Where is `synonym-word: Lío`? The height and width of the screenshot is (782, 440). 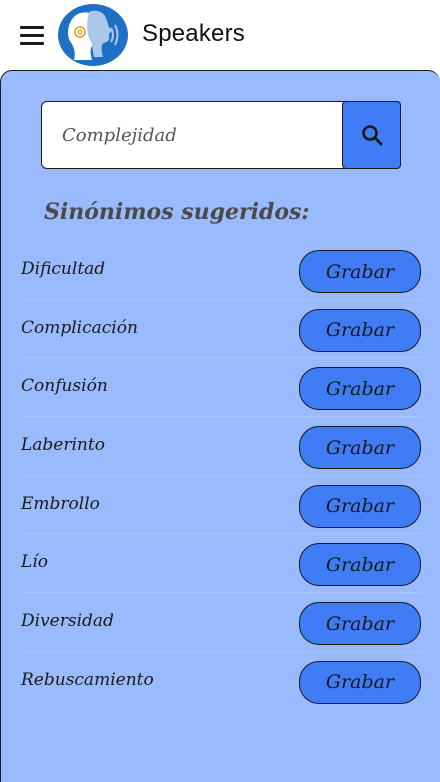
synonym-word: Lío is located at coordinates (34, 562).